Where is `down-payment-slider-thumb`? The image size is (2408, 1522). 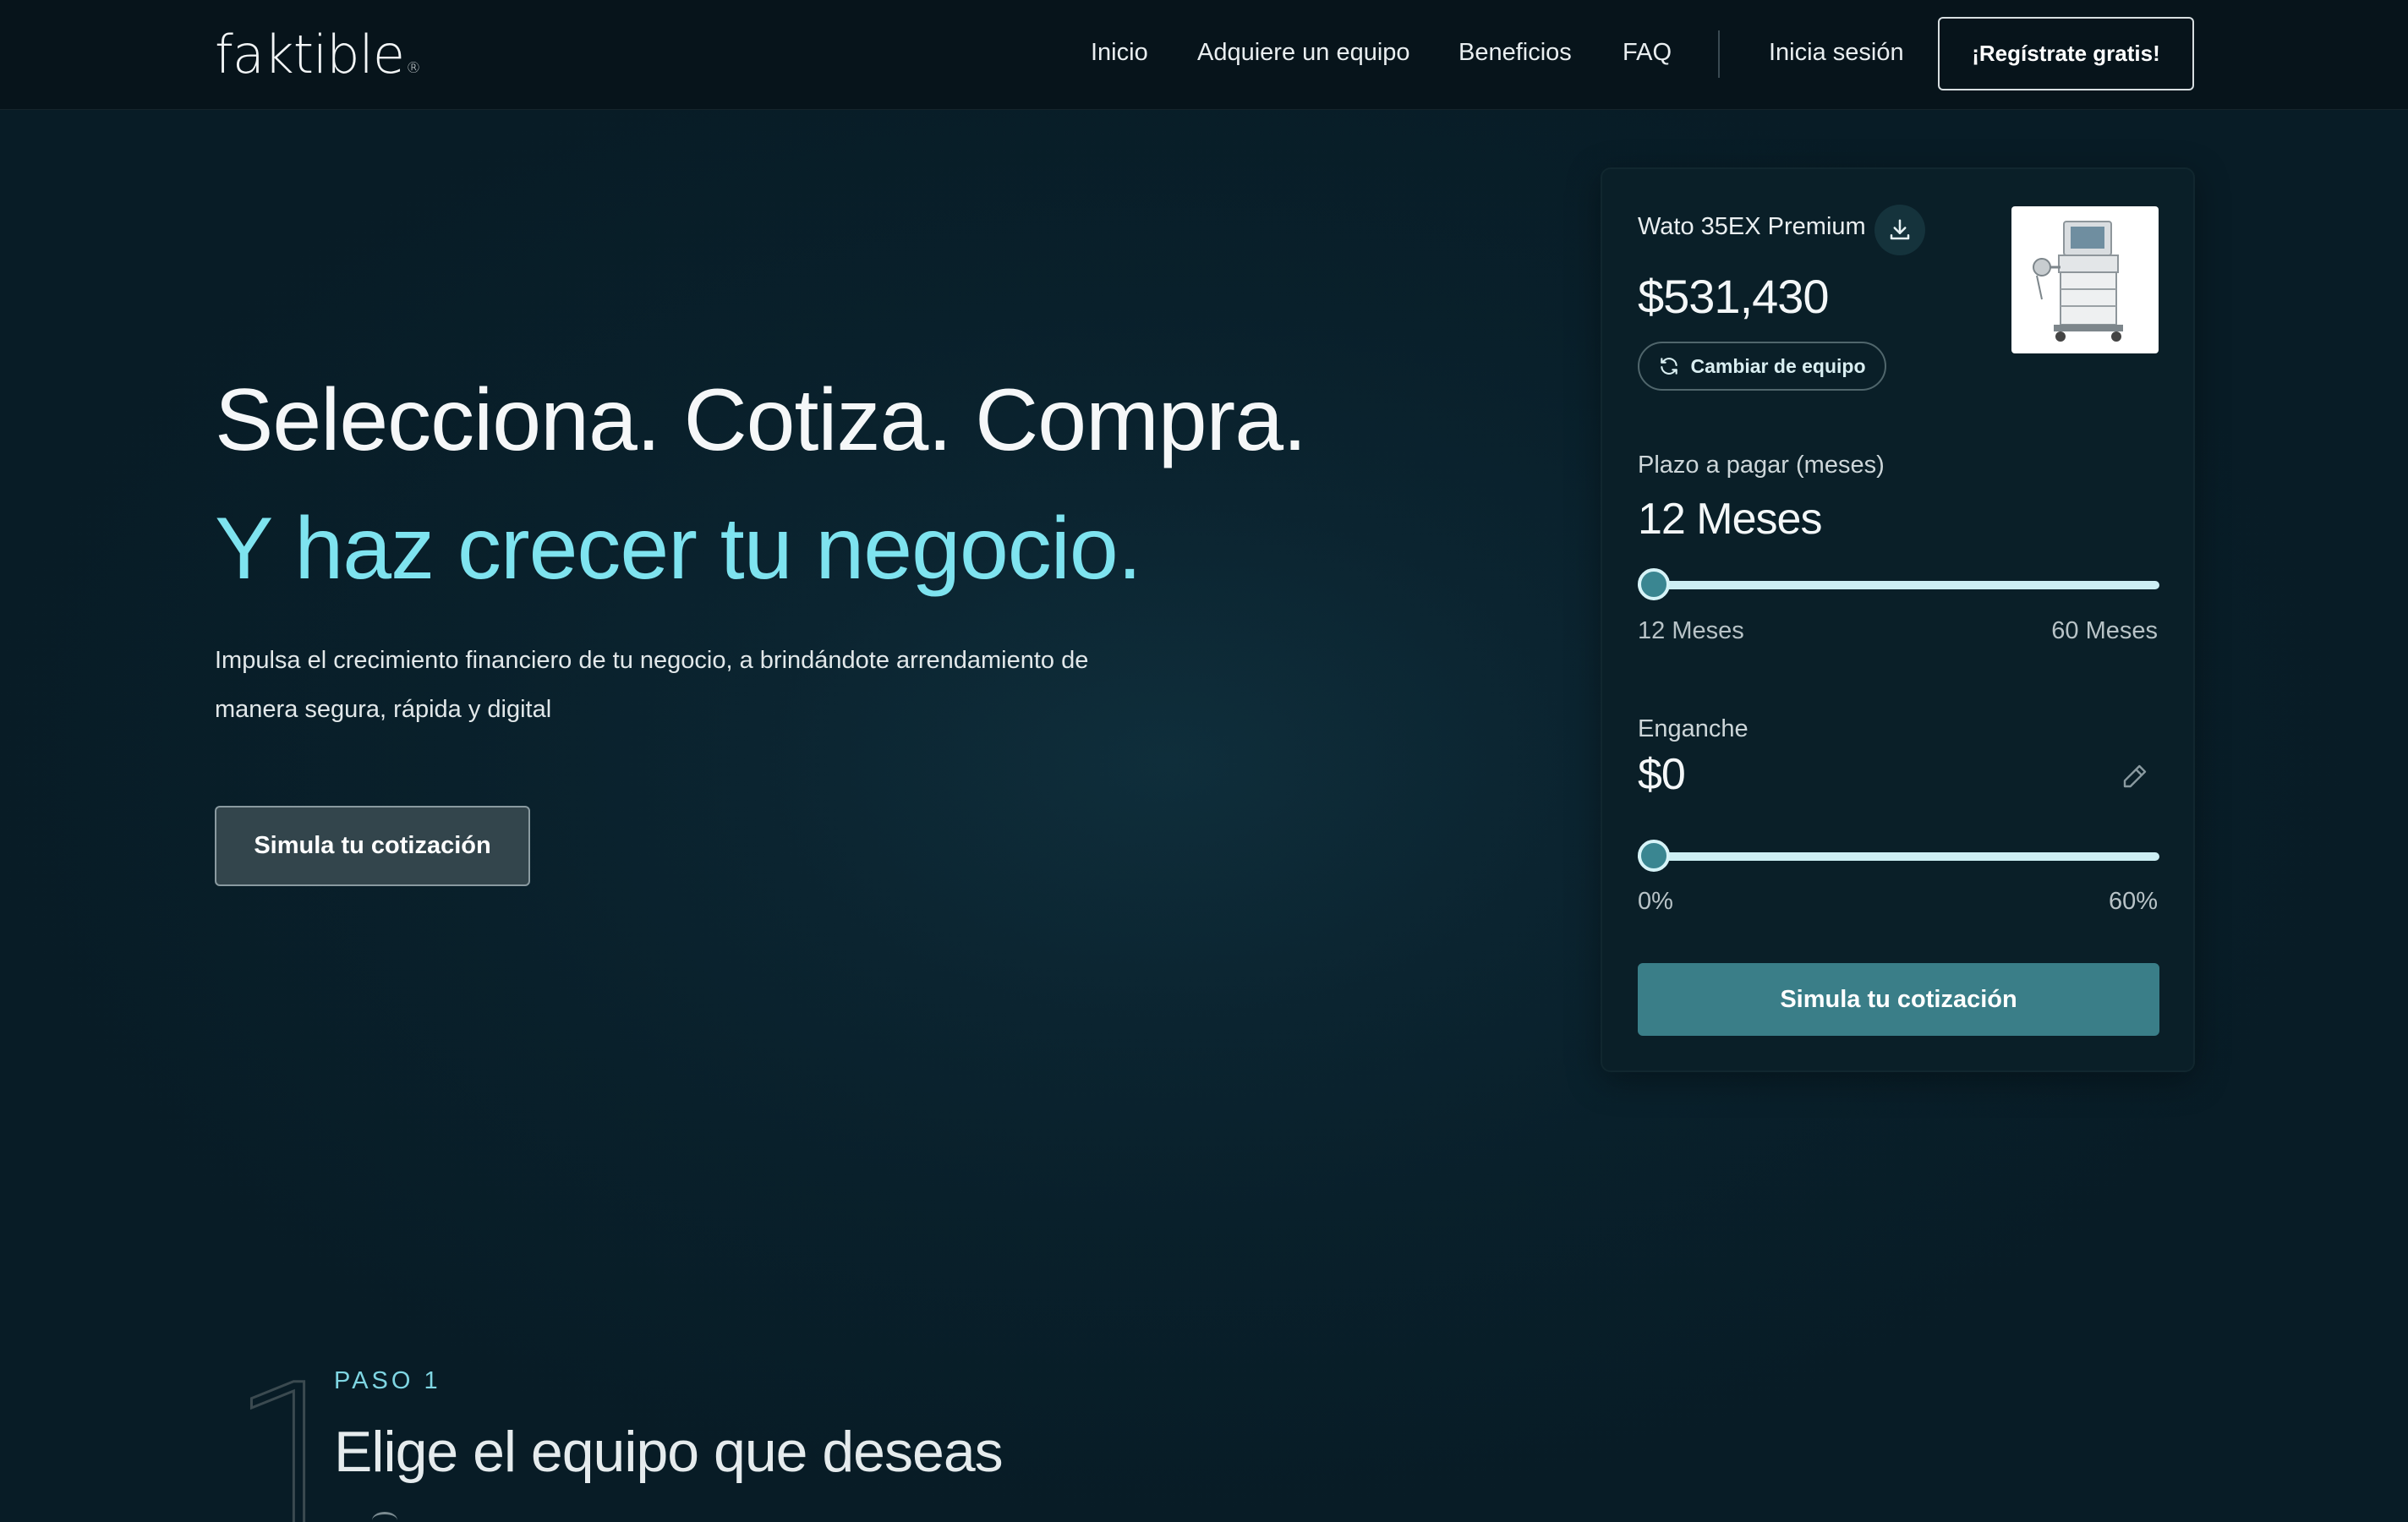
down-payment-slider-thumb is located at coordinates (1654, 856).